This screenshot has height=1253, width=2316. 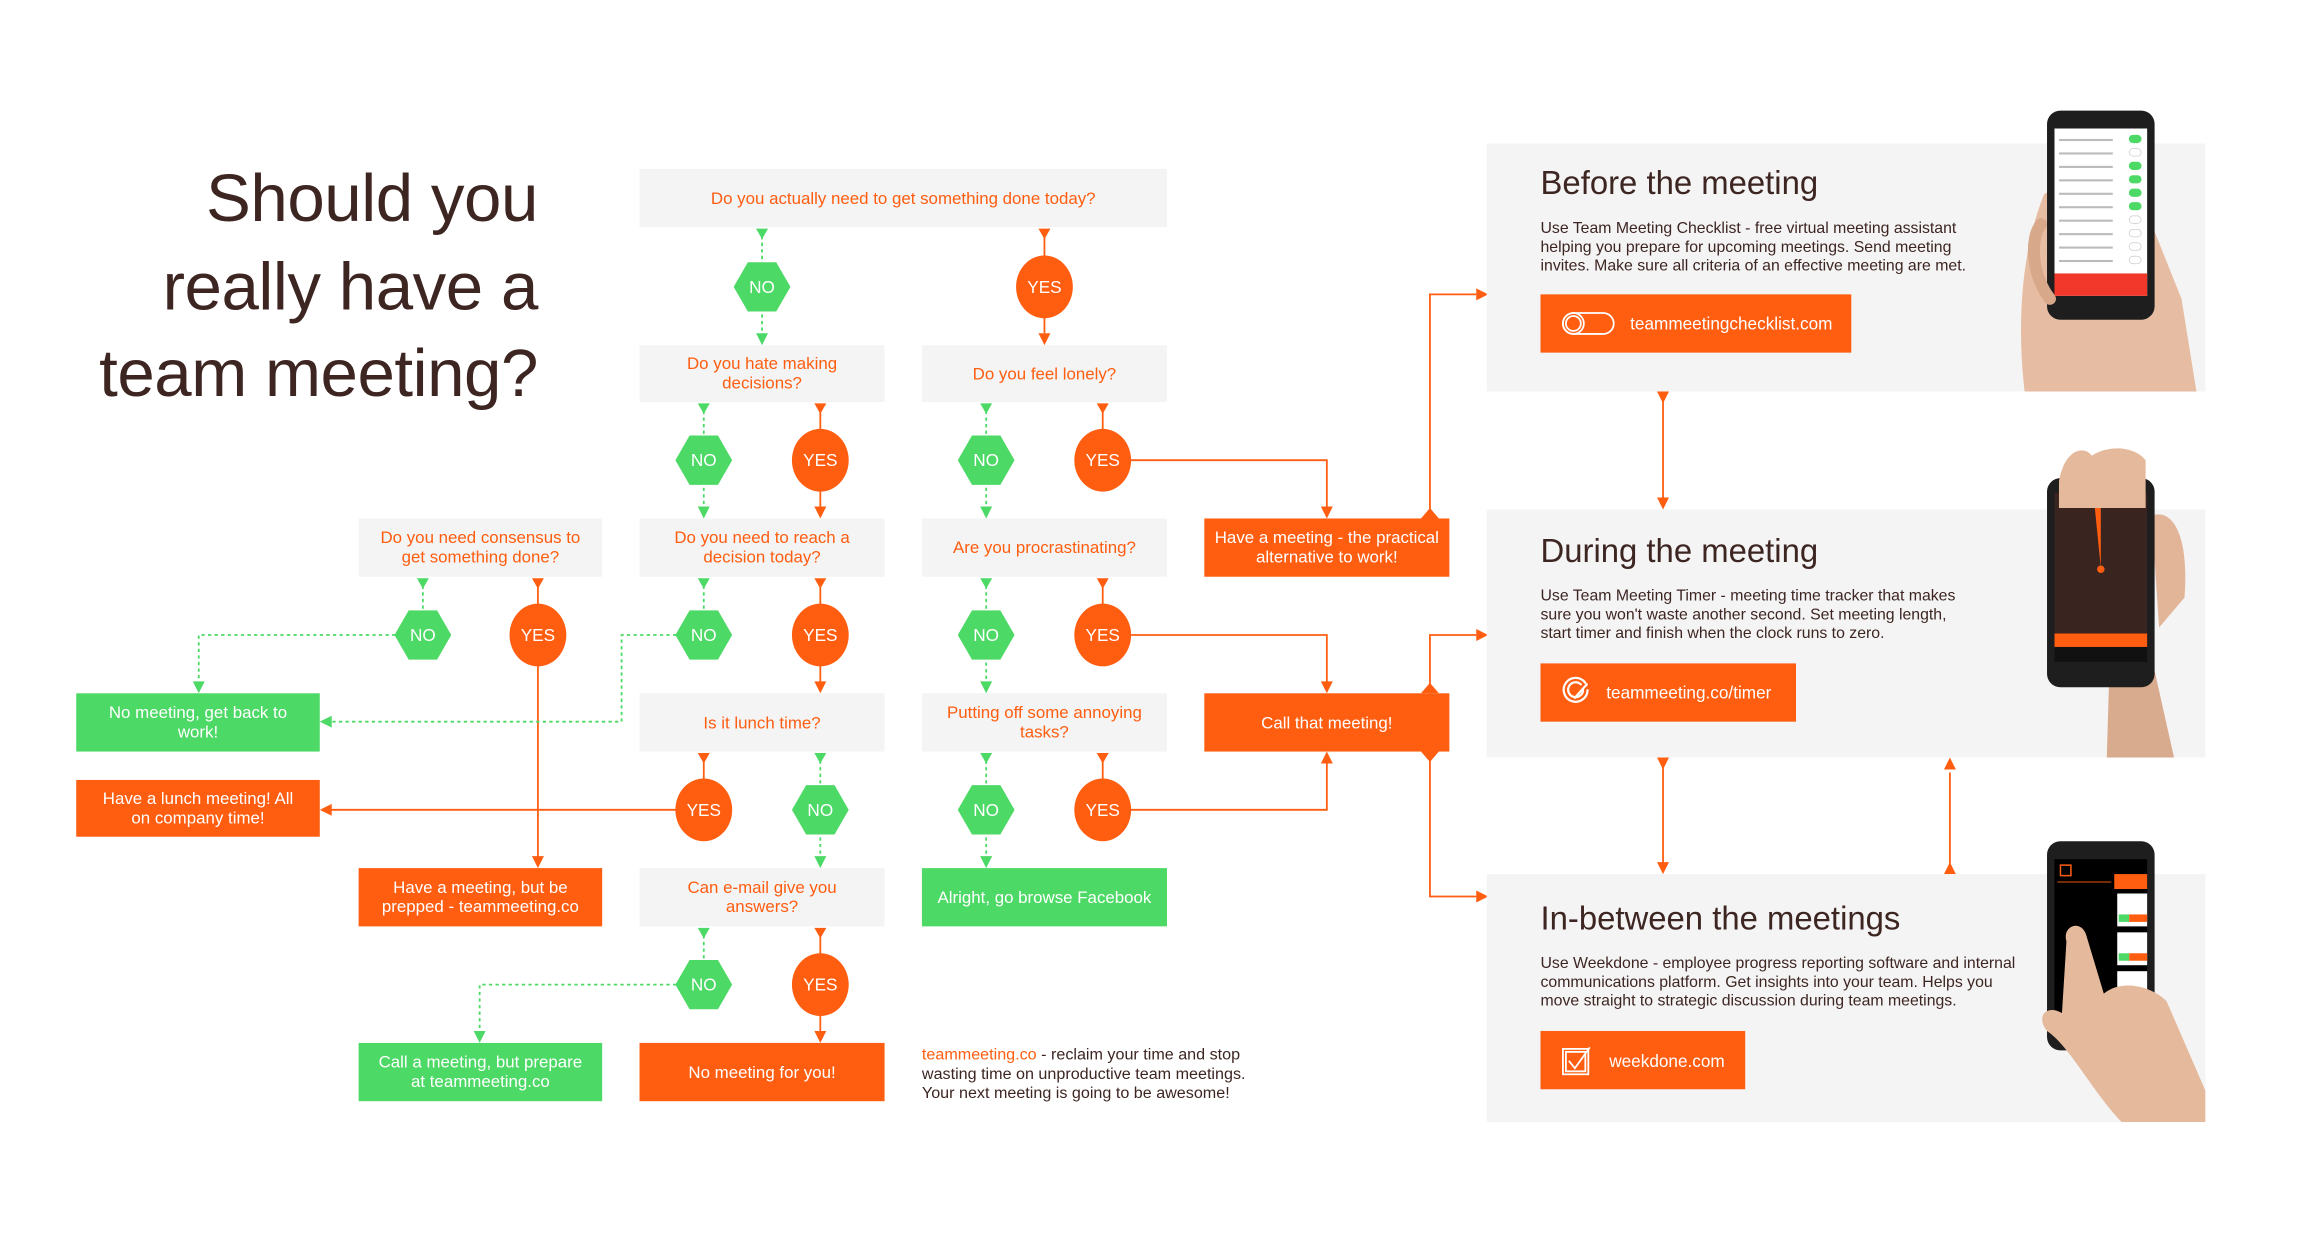 What do you see at coordinates (762, 906) in the screenshot?
I see `svg-text: answers?` at bounding box center [762, 906].